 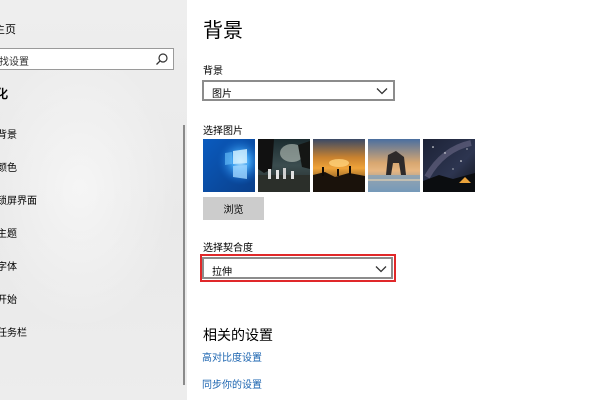 What do you see at coordinates (8, 298) in the screenshot?
I see `sidebar-item-start: 开始` at bounding box center [8, 298].